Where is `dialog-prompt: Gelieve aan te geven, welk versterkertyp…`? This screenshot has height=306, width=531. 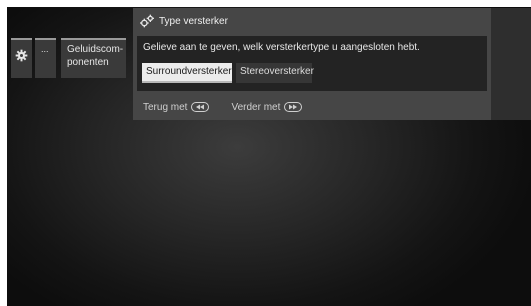
dialog-prompt: Gelieve aan te geven, welk versterkertyp… is located at coordinates (281, 47).